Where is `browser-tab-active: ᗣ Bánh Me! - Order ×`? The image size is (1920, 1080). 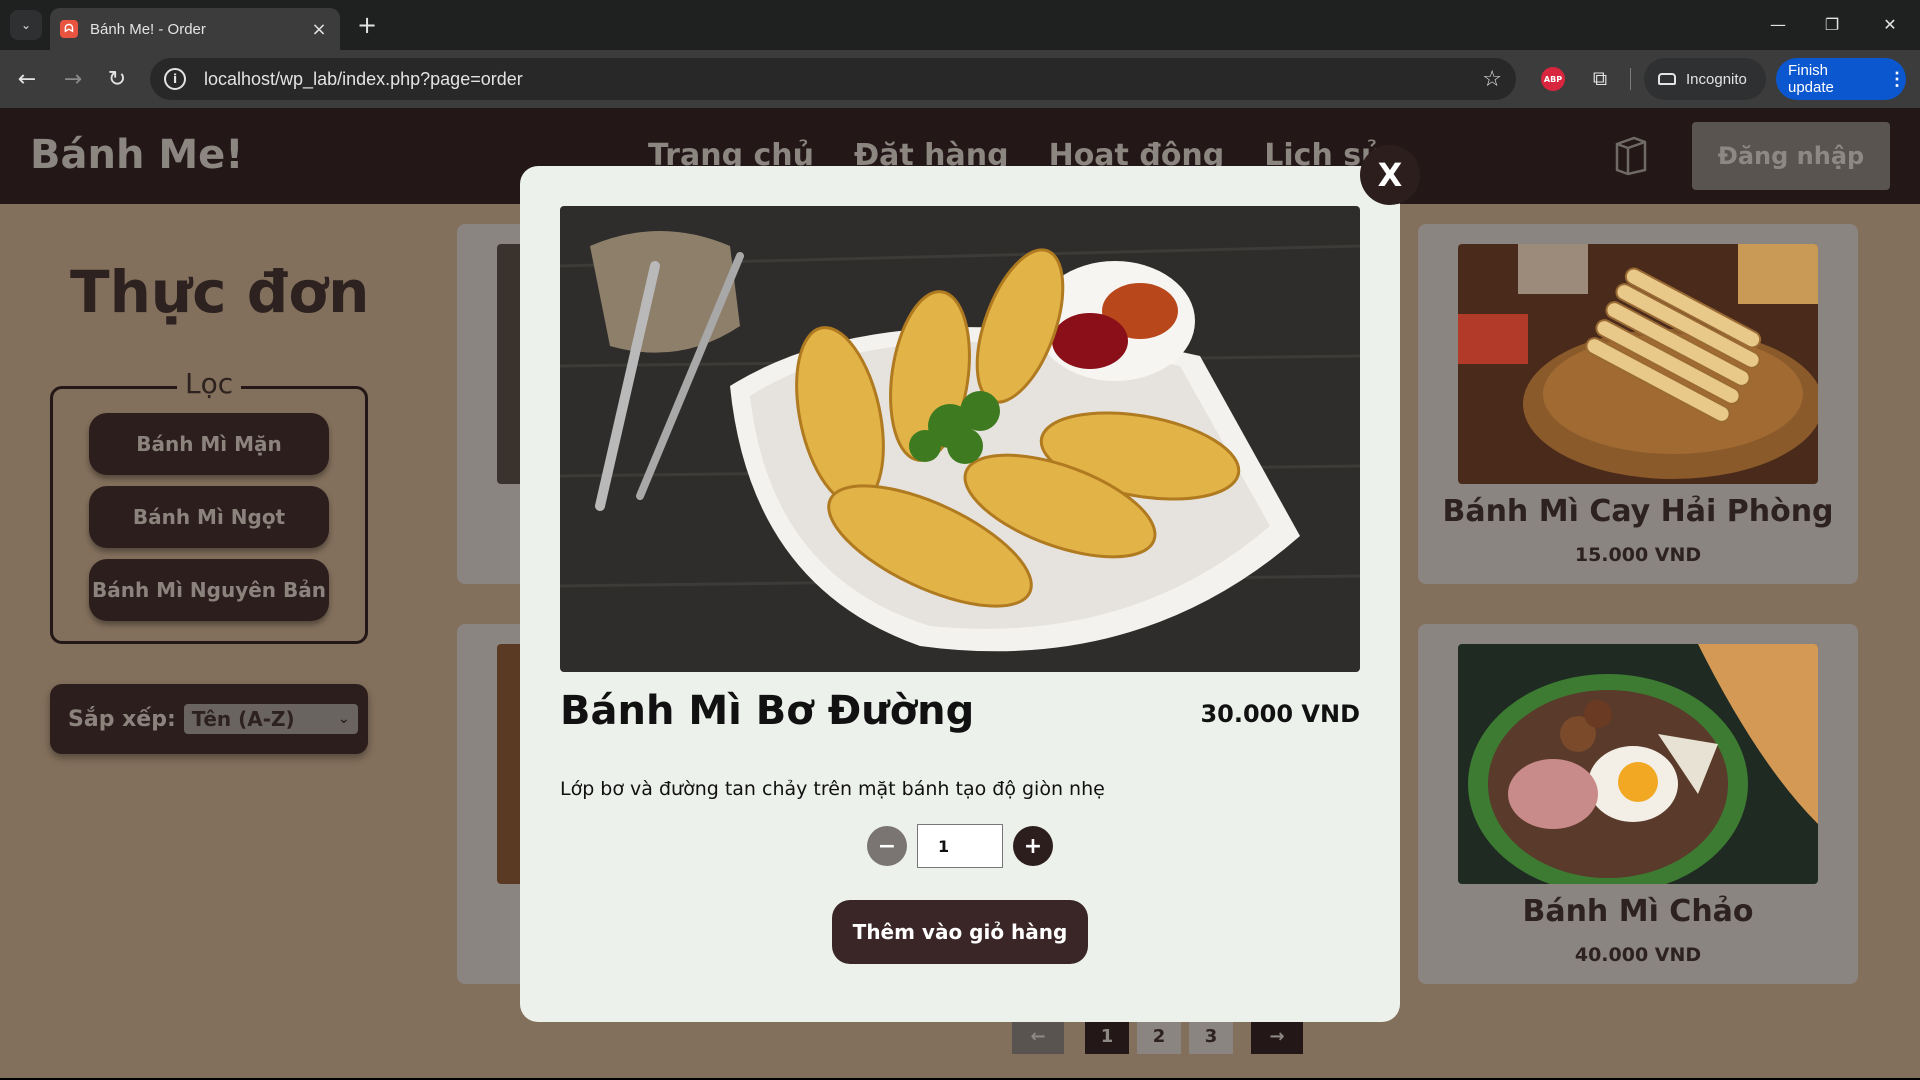
browser-tab-active: ᗣ Bánh Me! - Order × is located at coordinates (195, 29).